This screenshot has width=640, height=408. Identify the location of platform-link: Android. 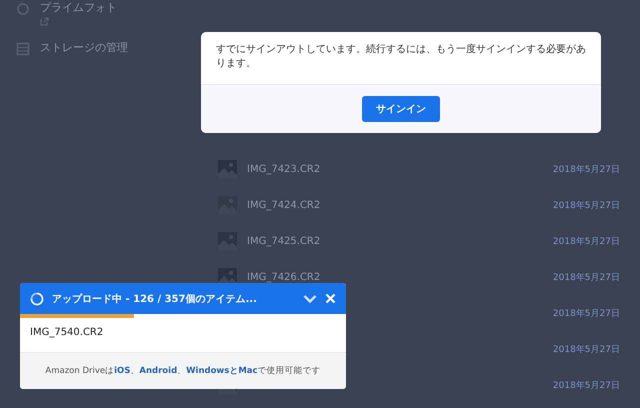
(158, 371).